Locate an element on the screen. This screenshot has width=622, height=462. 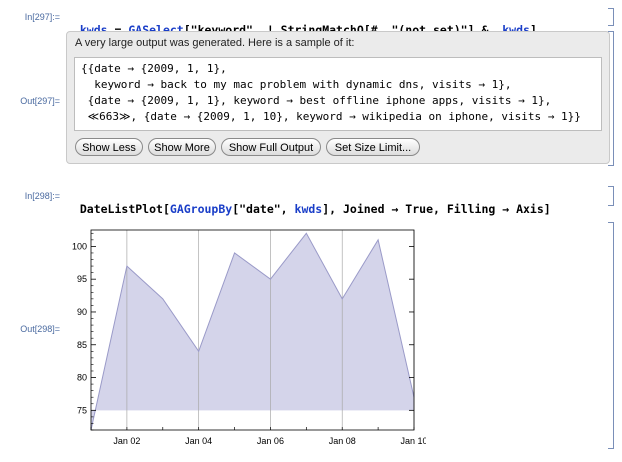
x-tick-label: Jan 04 is located at coordinates (198, 441).